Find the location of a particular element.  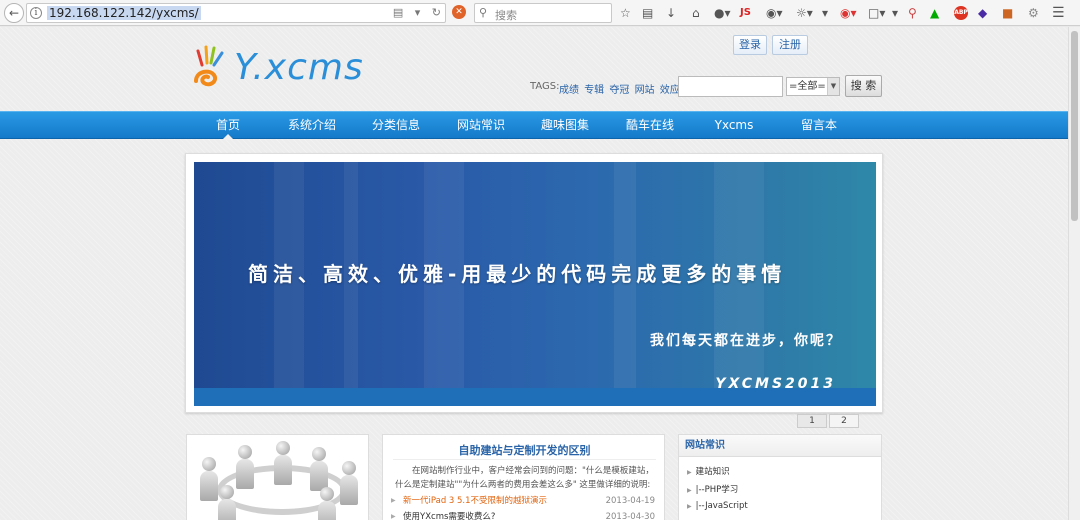

globe-icon: ●▾ is located at coordinates (722, 13).